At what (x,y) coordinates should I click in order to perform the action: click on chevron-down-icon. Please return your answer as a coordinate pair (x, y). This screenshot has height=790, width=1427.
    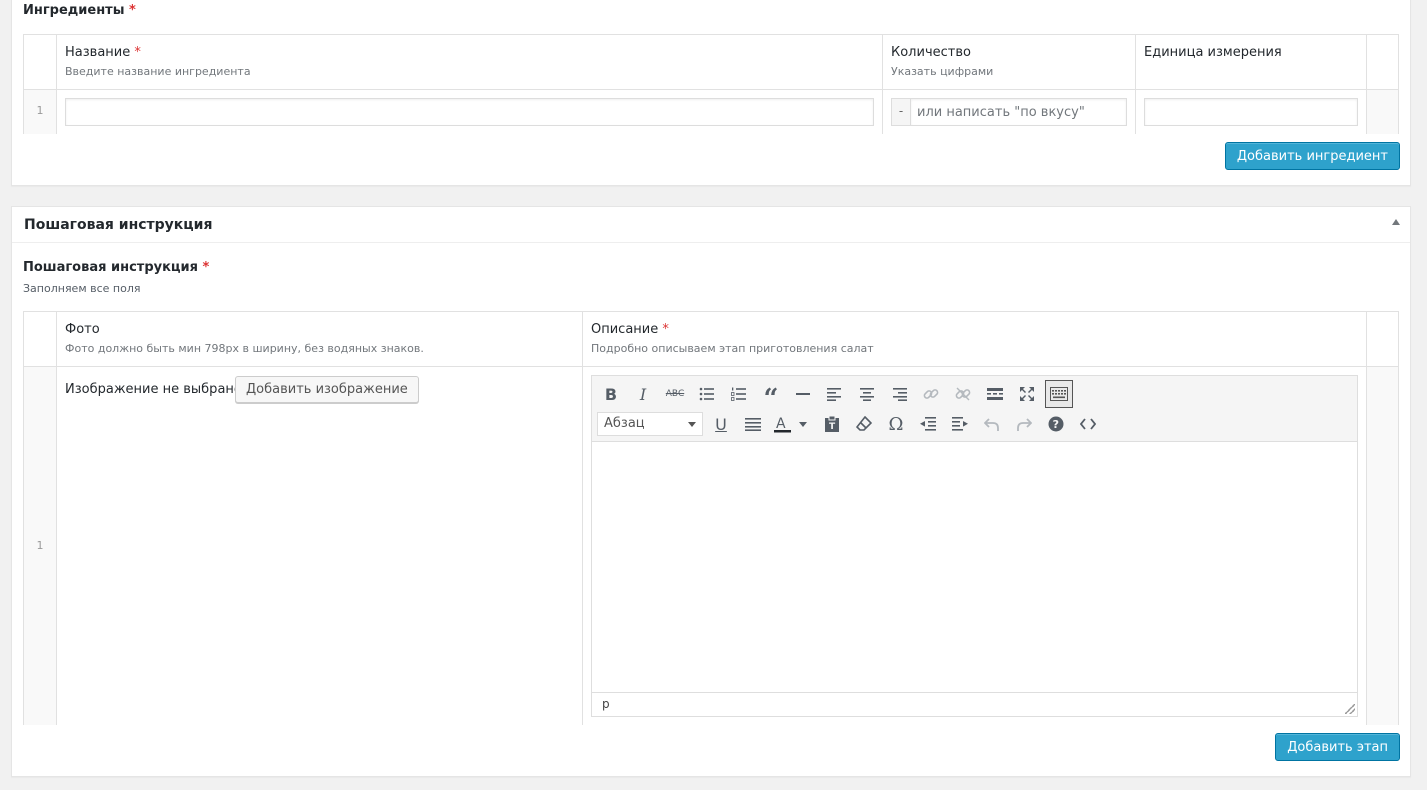
    Looking at the image, I should click on (692, 424).